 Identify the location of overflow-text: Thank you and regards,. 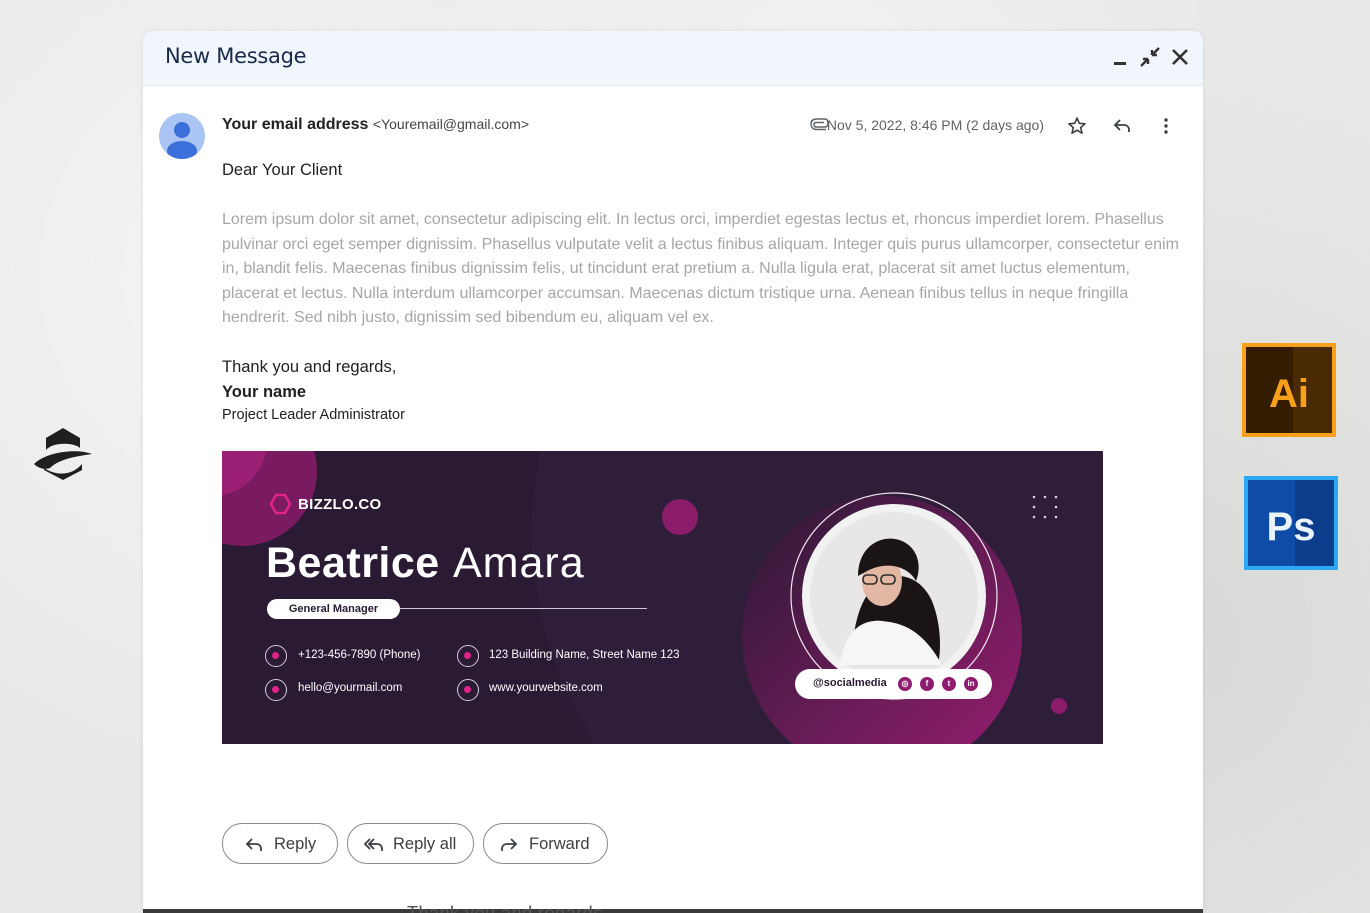
(508, 908).